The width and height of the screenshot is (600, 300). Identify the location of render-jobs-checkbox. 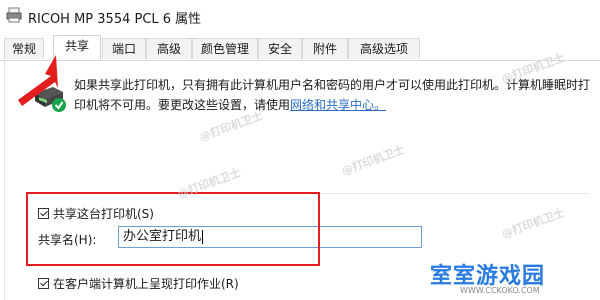
(43, 283).